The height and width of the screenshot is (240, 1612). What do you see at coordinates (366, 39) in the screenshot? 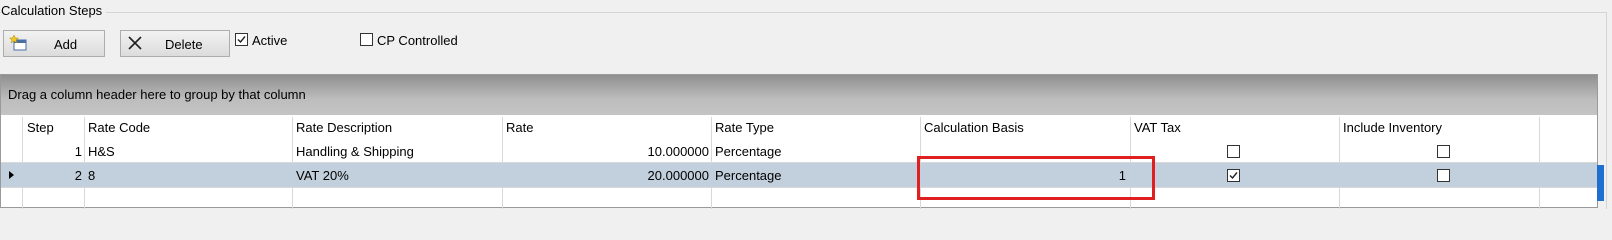
I see `cp-controlled-checkbox` at bounding box center [366, 39].